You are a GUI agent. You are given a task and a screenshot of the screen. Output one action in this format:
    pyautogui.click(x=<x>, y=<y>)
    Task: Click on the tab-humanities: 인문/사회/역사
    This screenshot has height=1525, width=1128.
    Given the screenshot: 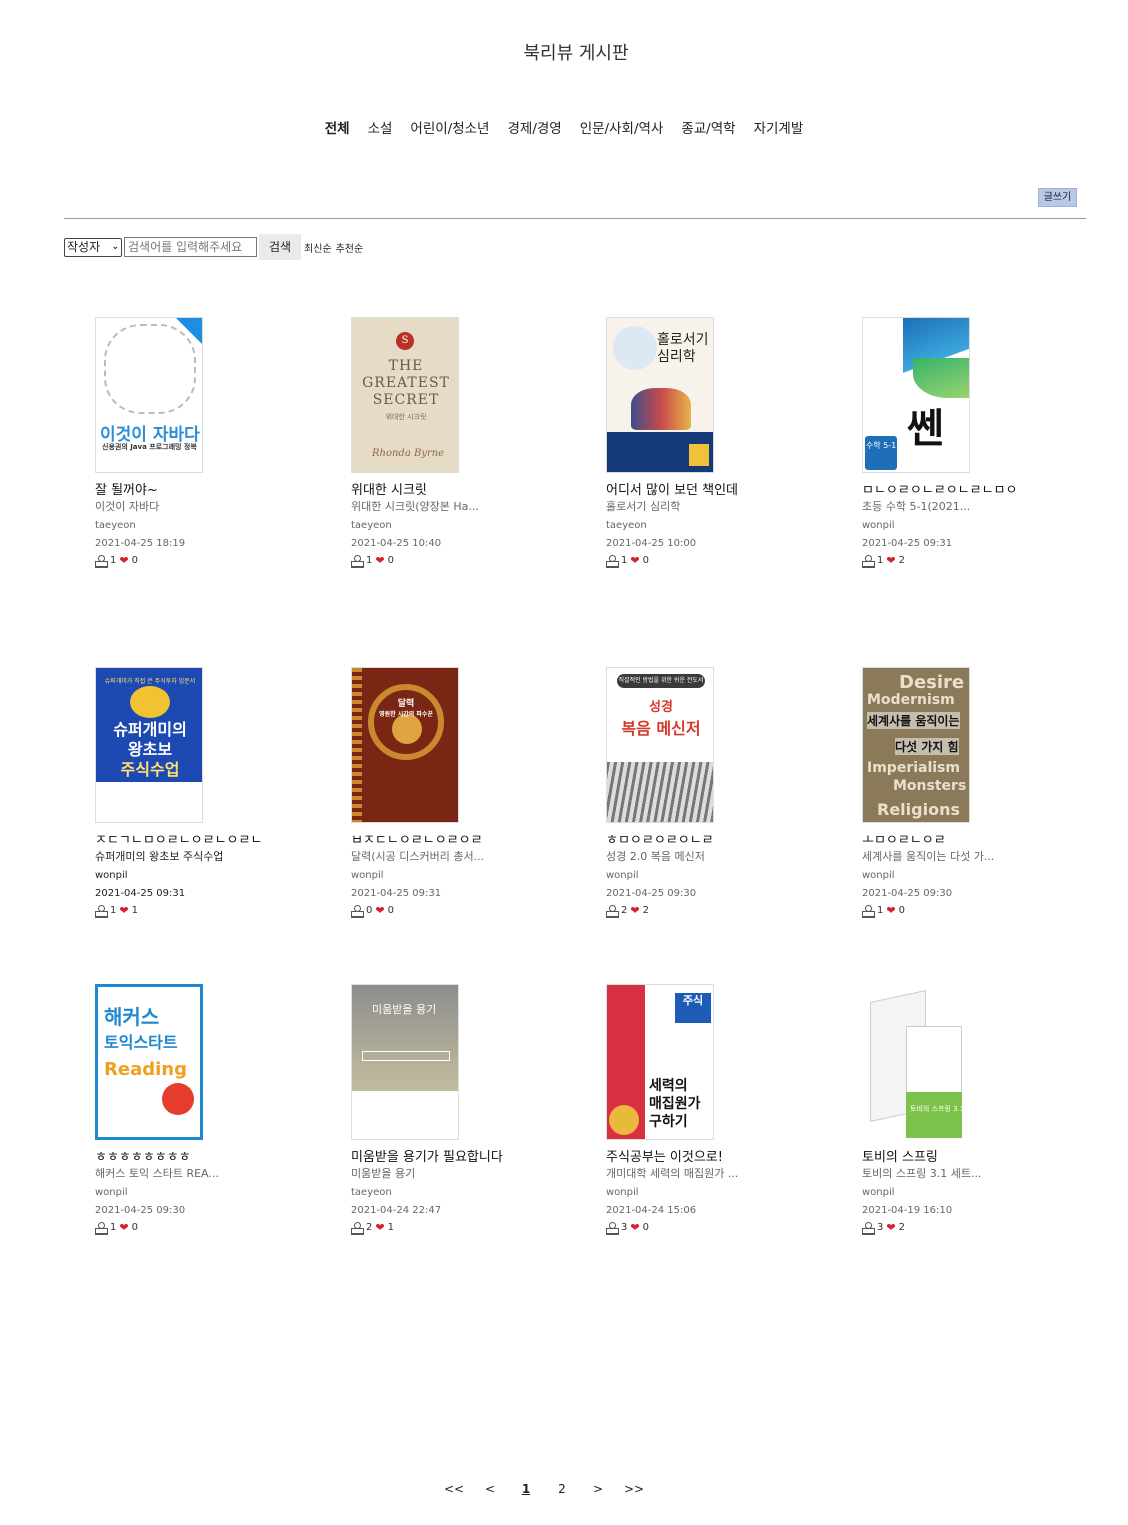 What is the action you would take?
    pyautogui.click(x=622, y=127)
    